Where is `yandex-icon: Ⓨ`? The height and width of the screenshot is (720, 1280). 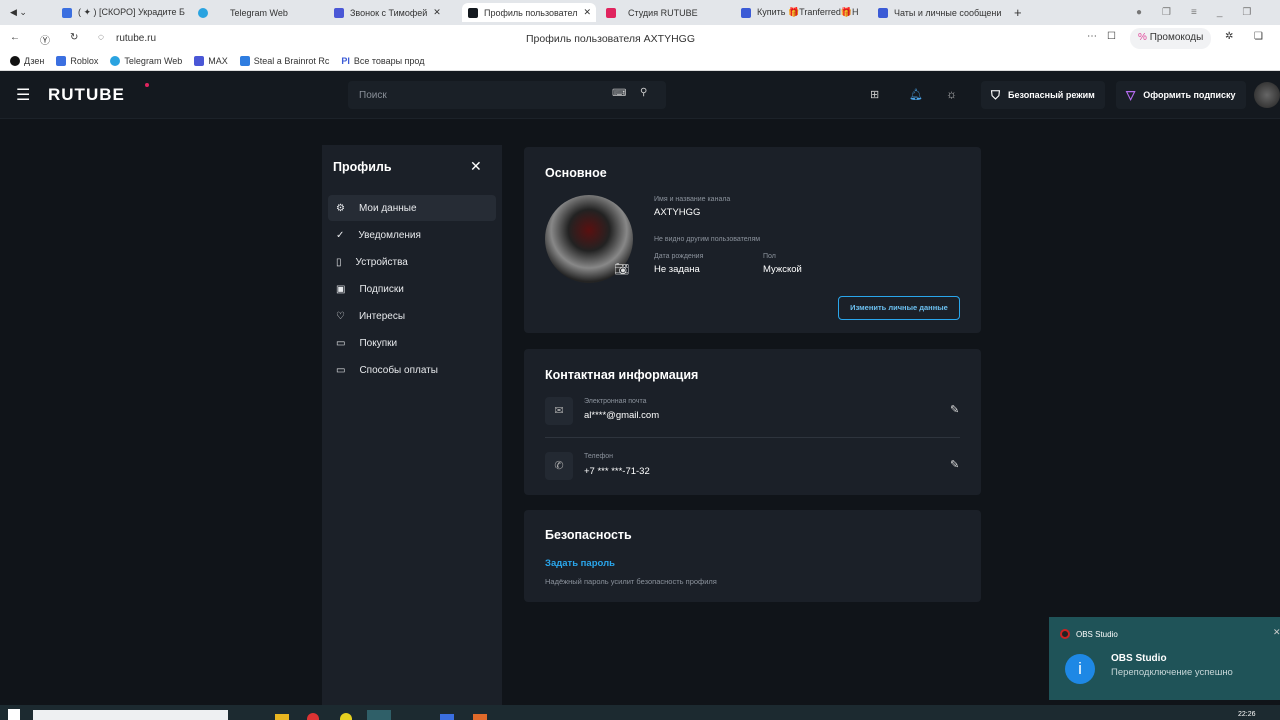 yandex-icon: Ⓨ is located at coordinates (45, 39).